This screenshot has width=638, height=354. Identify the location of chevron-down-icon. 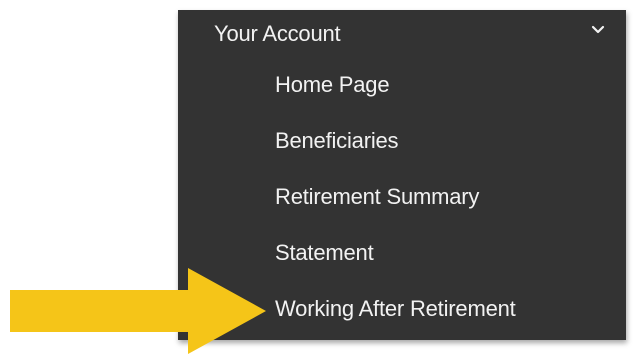
(598, 29).